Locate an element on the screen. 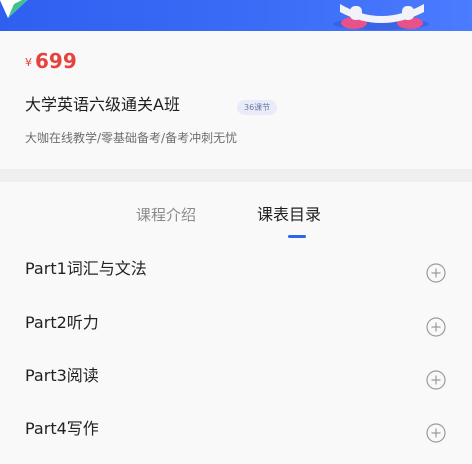 This screenshot has width=472, height=464. section-divider is located at coordinates (236, 175).